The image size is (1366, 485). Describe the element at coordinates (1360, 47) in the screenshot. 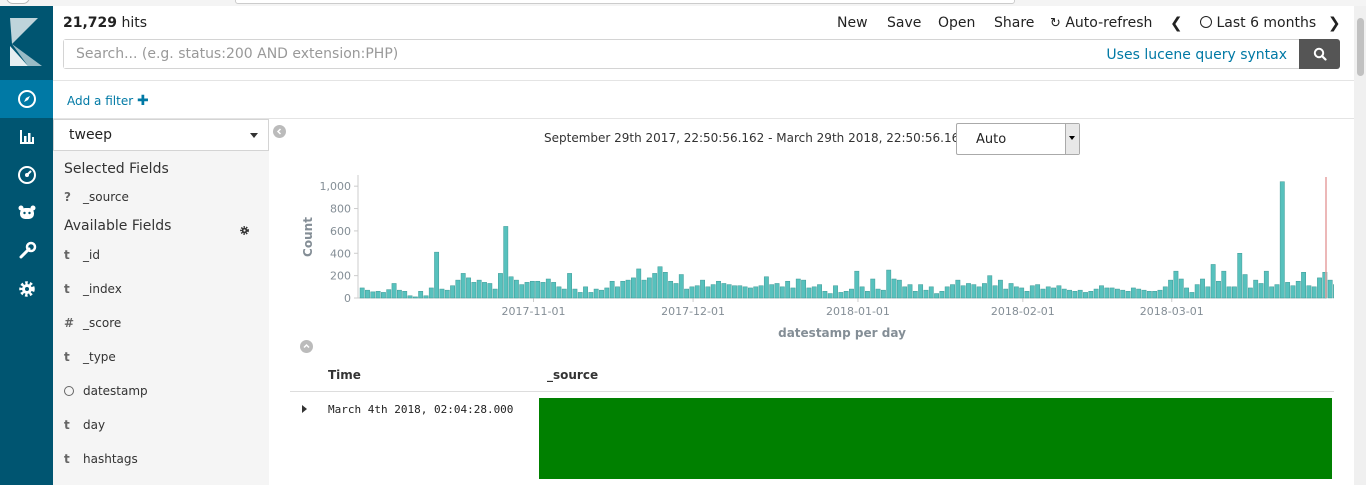

I see `scrollbar-thumb` at that location.